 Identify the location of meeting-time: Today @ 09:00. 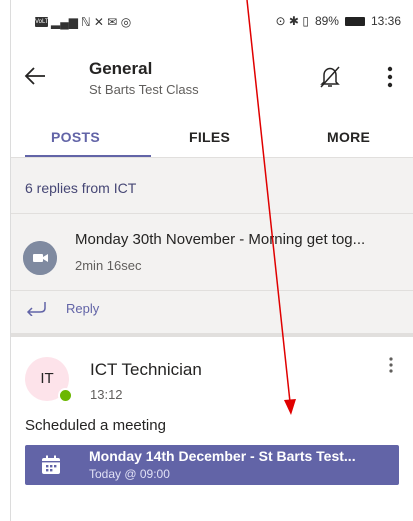
(129, 474).